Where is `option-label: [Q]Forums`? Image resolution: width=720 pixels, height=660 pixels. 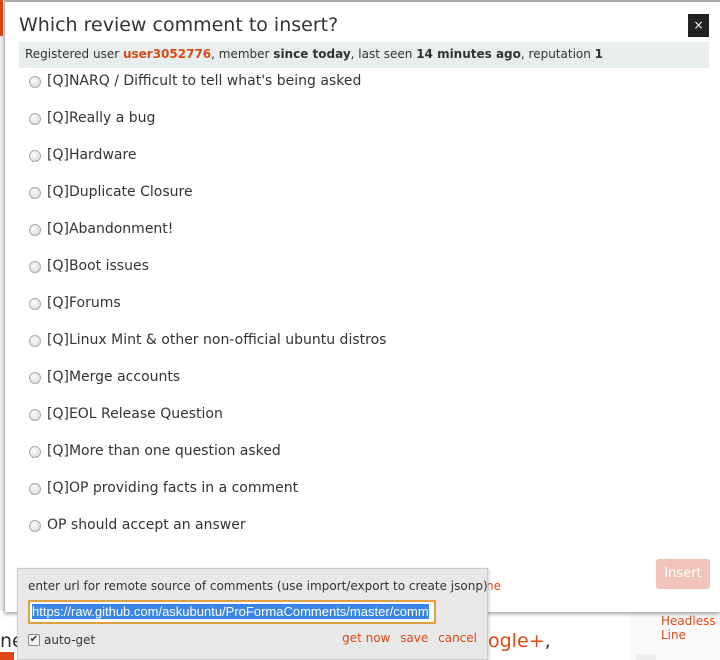 option-label: [Q]Forums is located at coordinates (84, 303).